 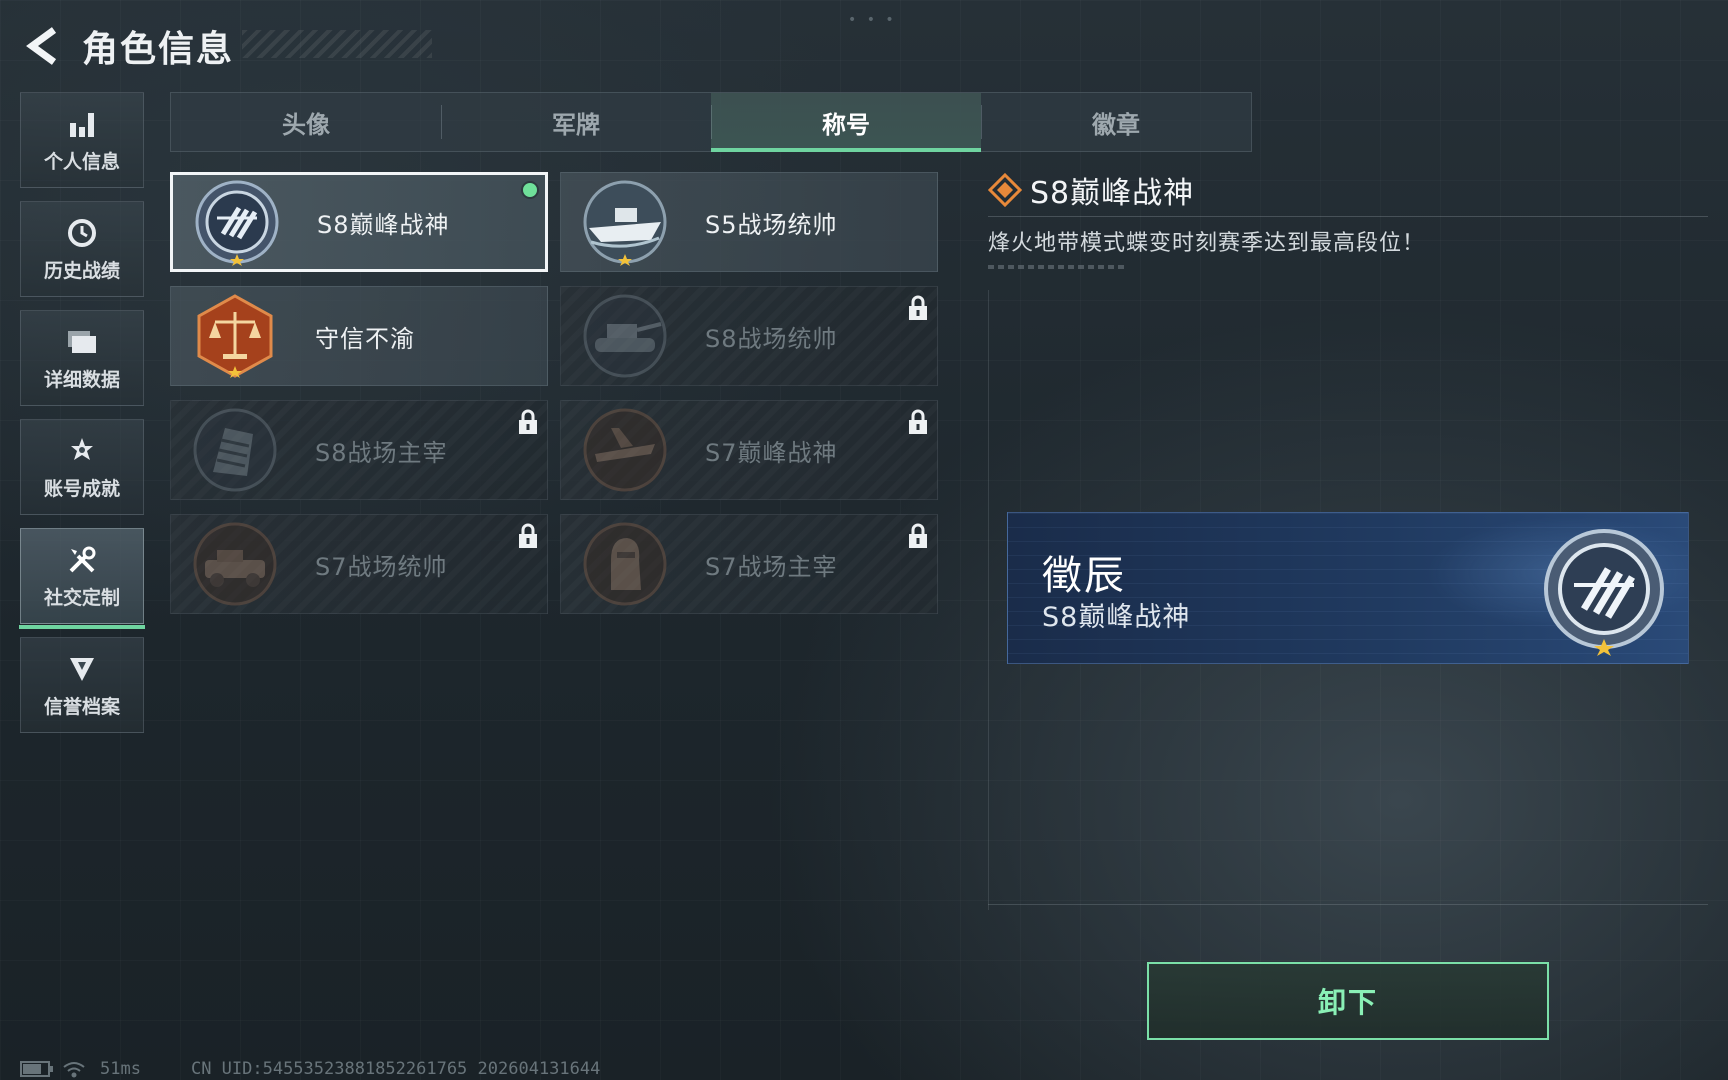 What do you see at coordinates (81, 597) in the screenshot?
I see `sidebar-item-label: 社交定制` at bounding box center [81, 597].